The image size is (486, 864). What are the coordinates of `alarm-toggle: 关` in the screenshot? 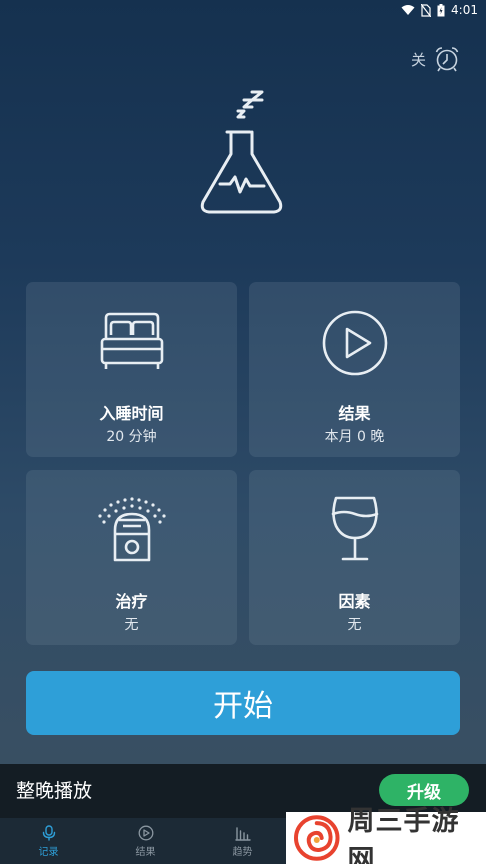 It's located at (435, 59).